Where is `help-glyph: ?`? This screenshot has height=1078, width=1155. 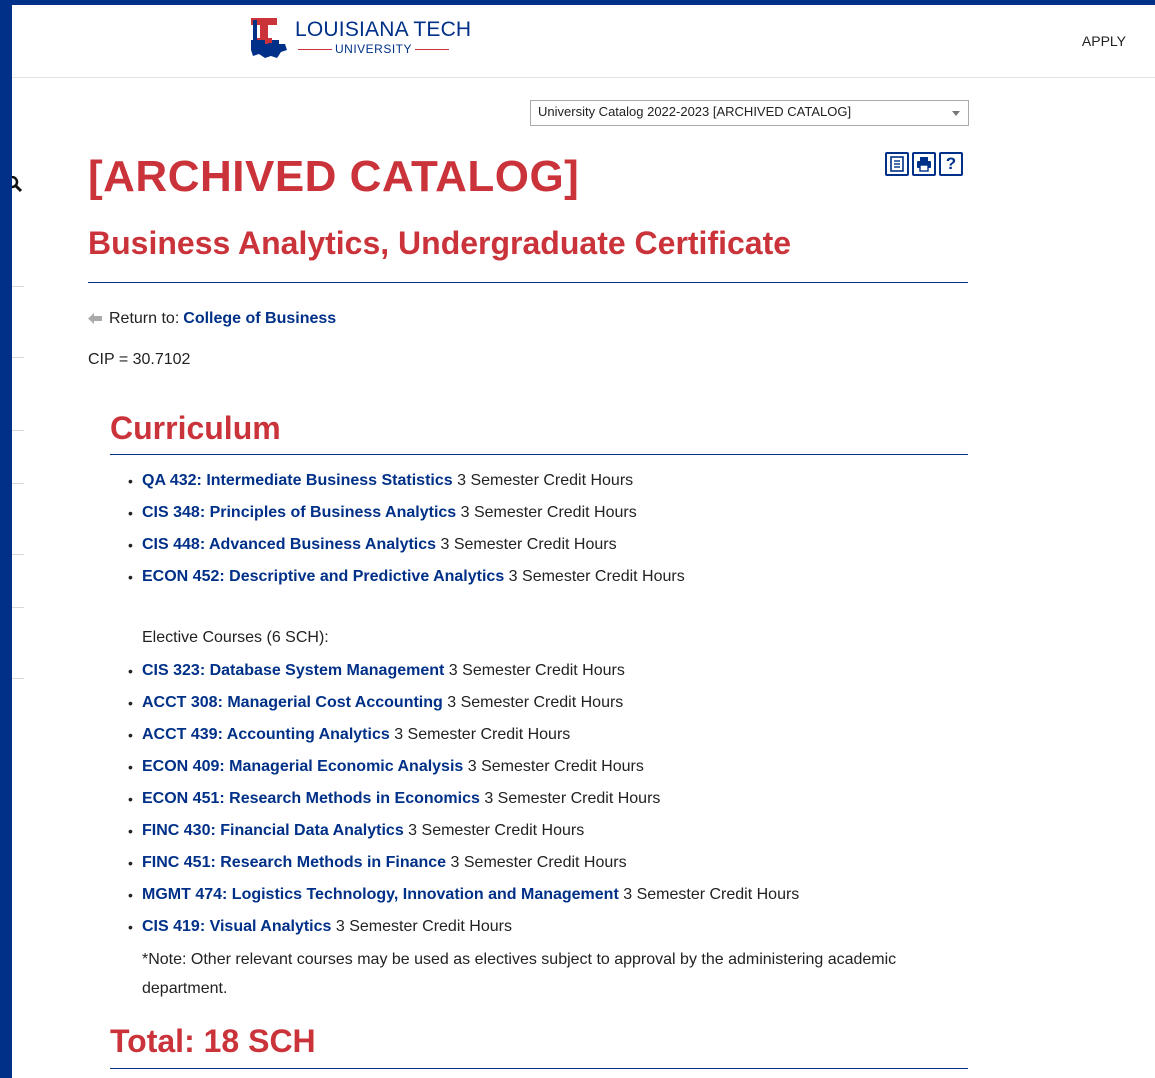 help-glyph: ? is located at coordinates (951, 163).